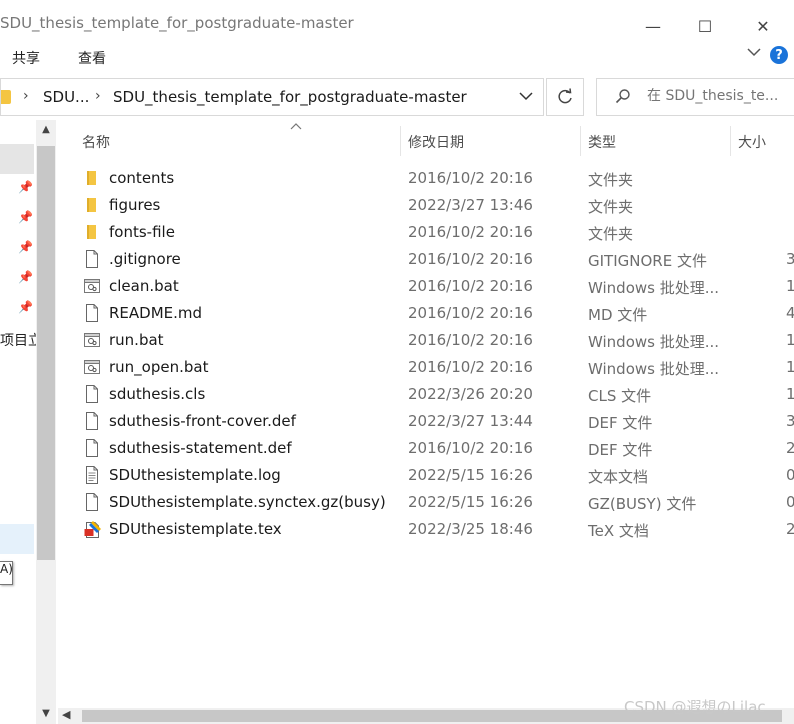 This screenshot has height=724, width=794. I want to click on column-header-type: 类型, so click(602, 142).